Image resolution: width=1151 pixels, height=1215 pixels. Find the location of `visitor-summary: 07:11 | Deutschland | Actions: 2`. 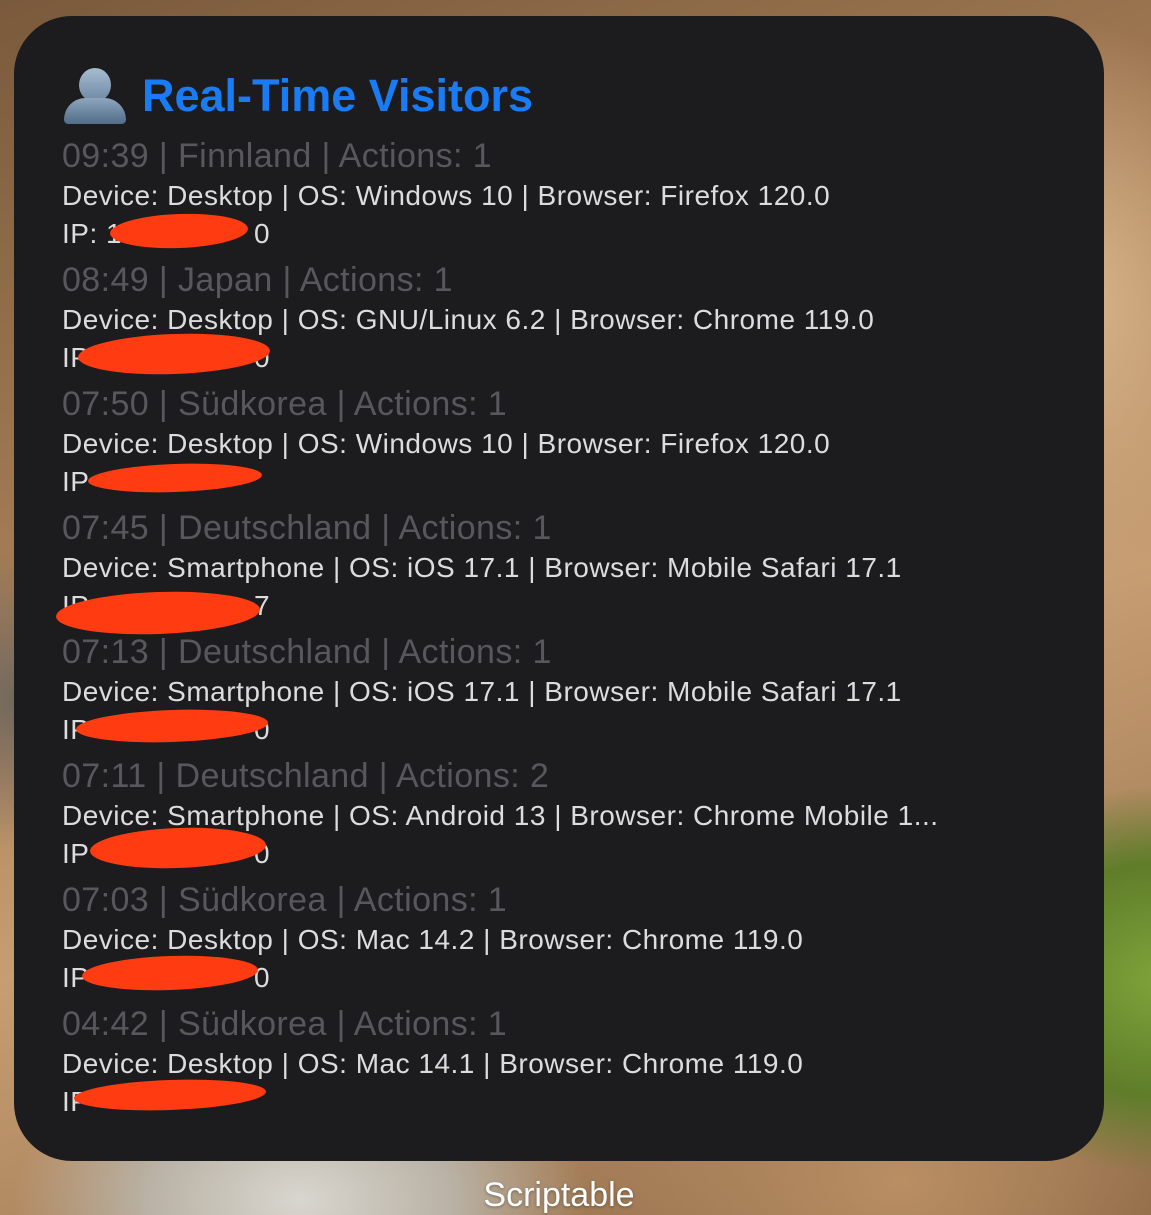

visitor-summary: 07:11 | Deutschland | Actions: 2 is located at coordinates (306, 776).